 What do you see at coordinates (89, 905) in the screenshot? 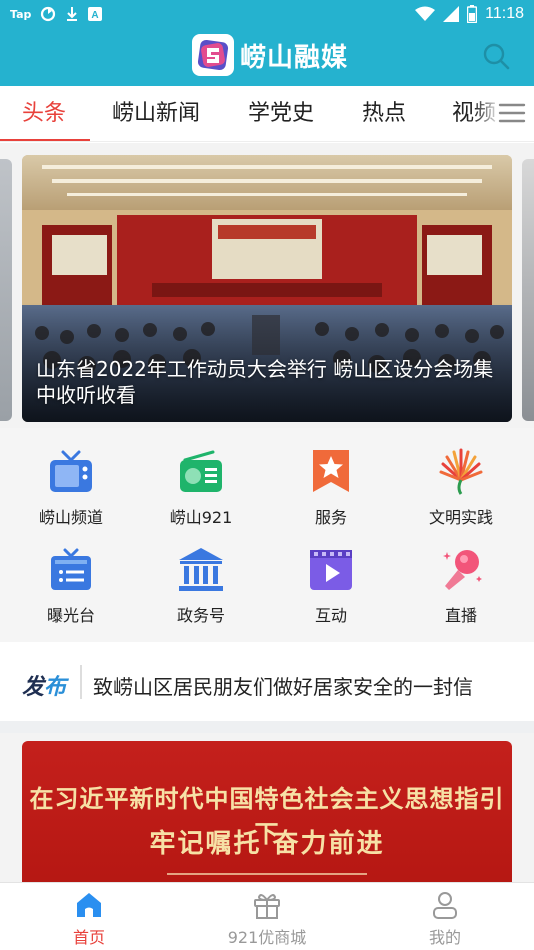
I see `home-icon` at bounding box center [89, 905].